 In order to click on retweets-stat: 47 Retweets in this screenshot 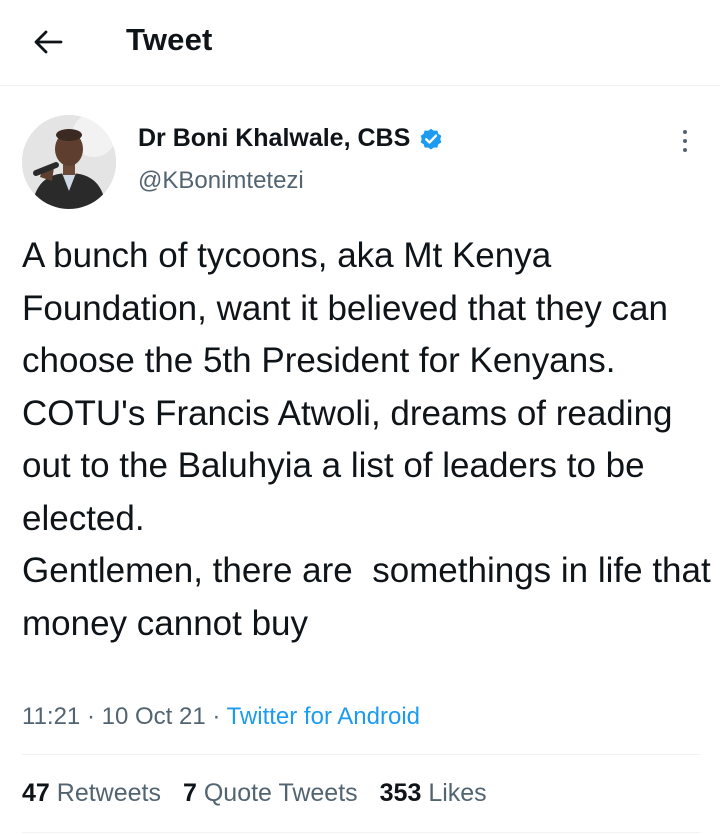, I will do `click(91, 793)`.